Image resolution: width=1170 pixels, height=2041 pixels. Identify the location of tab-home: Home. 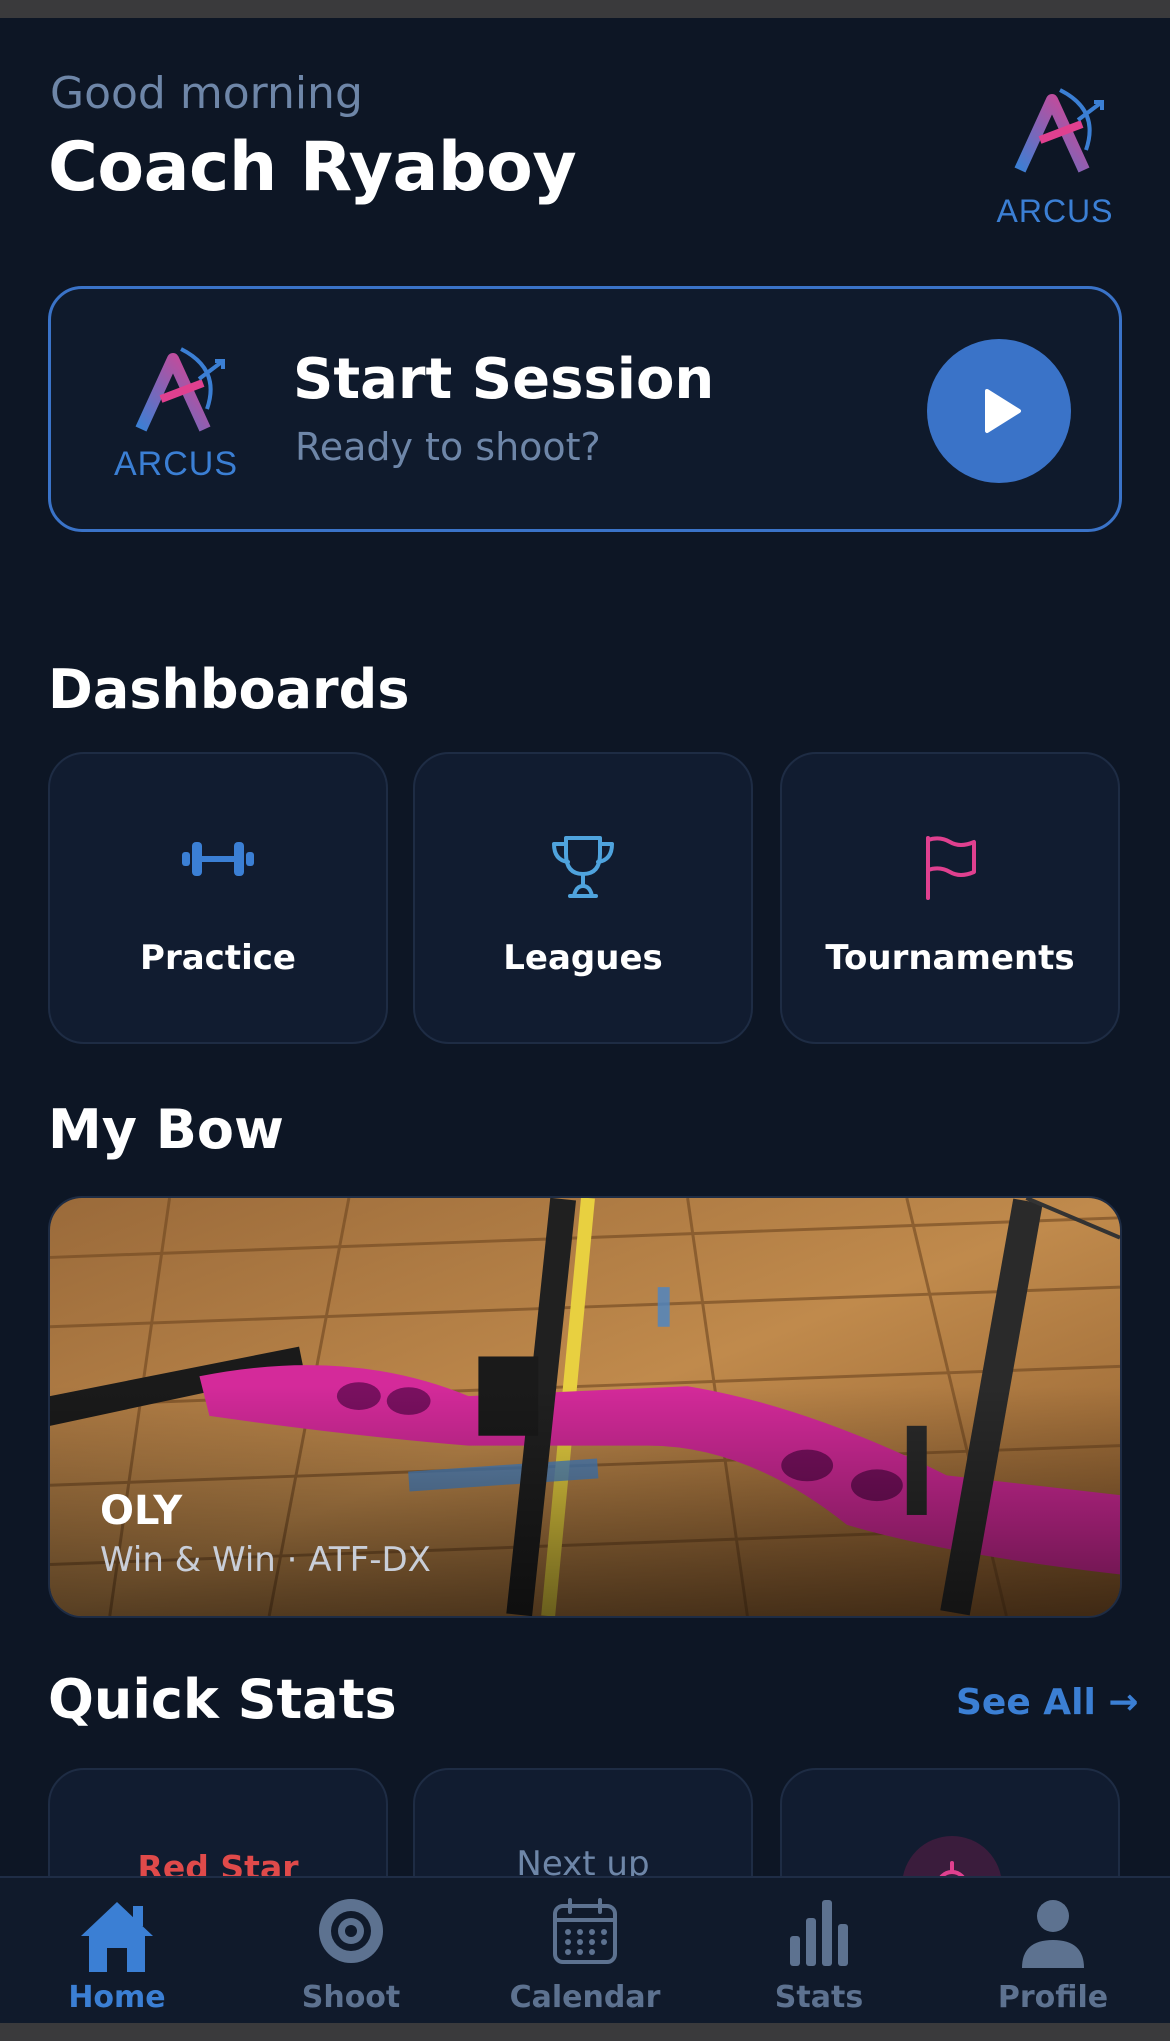
(117, 1950).